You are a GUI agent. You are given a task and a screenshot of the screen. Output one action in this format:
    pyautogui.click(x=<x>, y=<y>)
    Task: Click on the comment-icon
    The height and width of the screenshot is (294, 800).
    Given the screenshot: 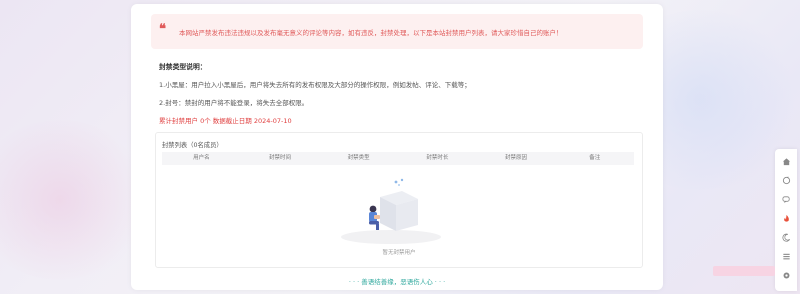 What is the action you would take?
    pyautogui.click(x=786, y=199)
    